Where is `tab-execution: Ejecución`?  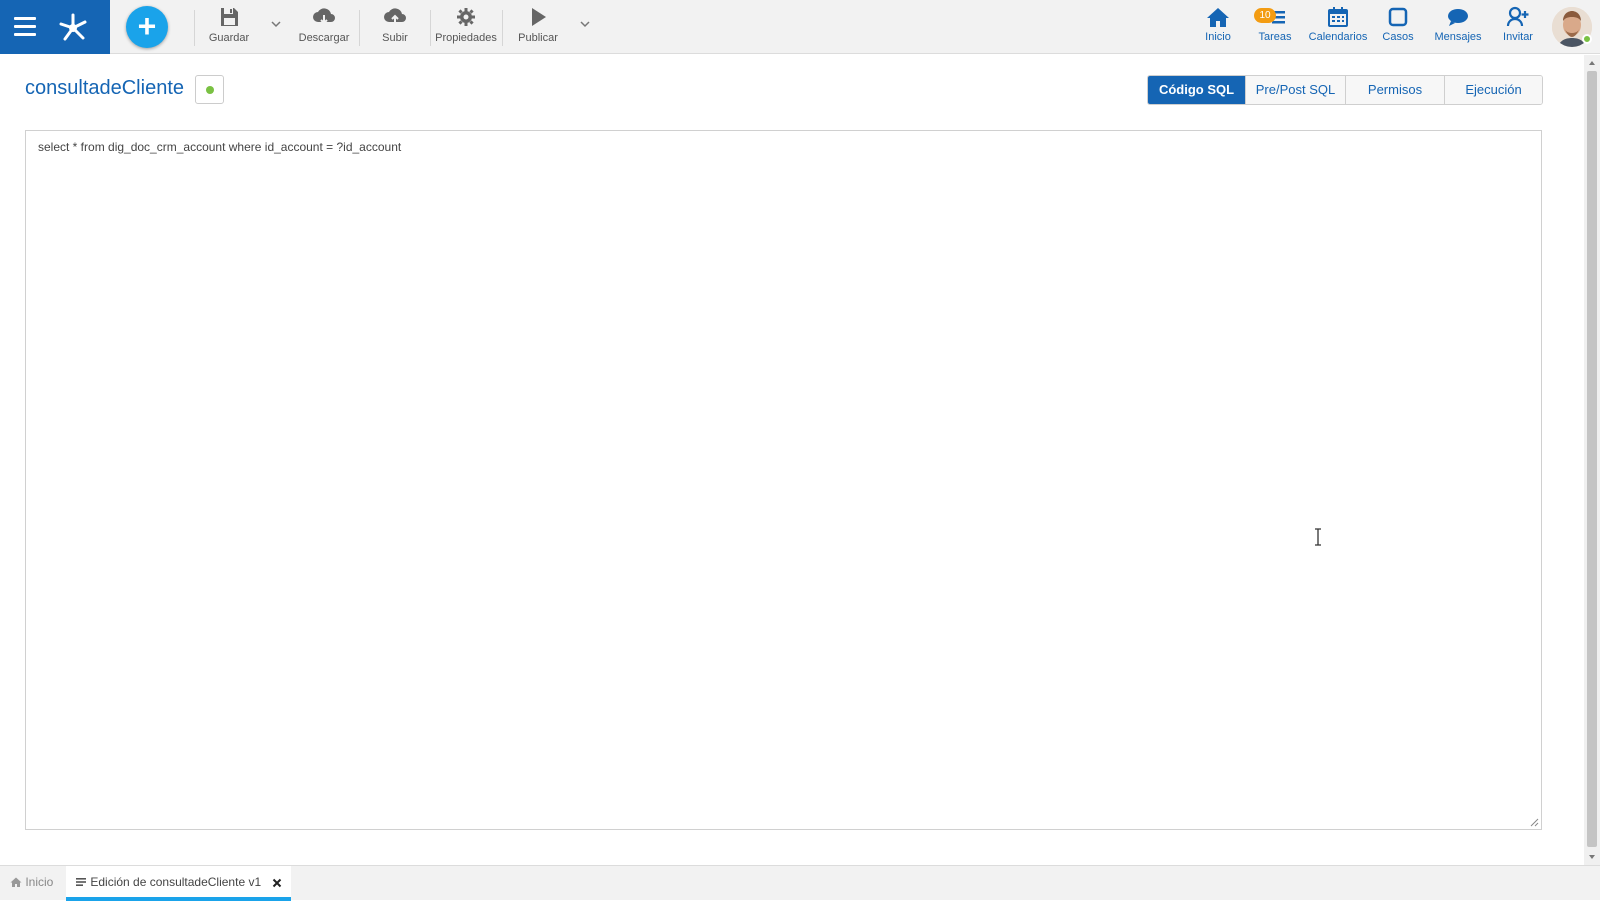
tab-execution: Ejecución is located at coordinates (1493, 90).